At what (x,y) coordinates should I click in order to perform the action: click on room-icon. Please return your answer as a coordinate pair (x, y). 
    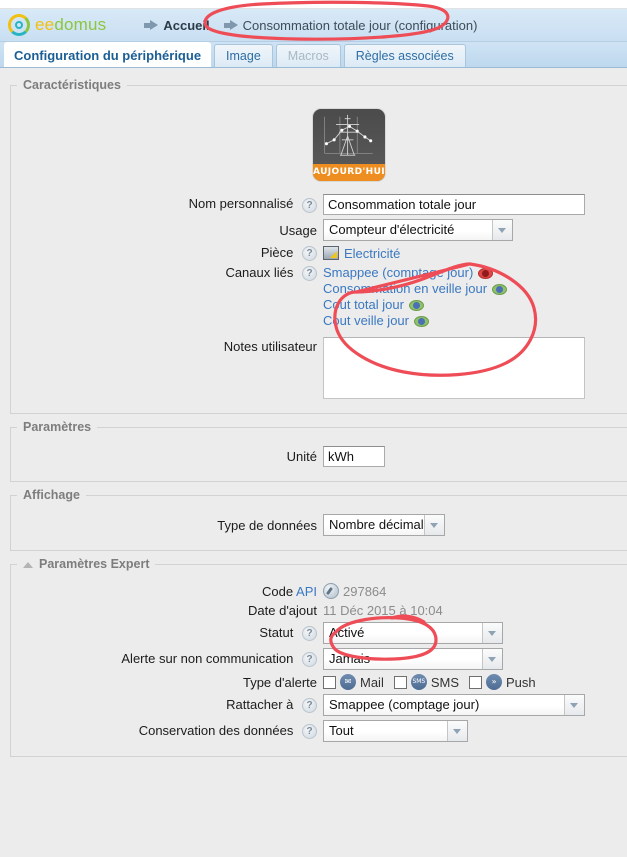
    Looking at the image, I should click on (331, 253).